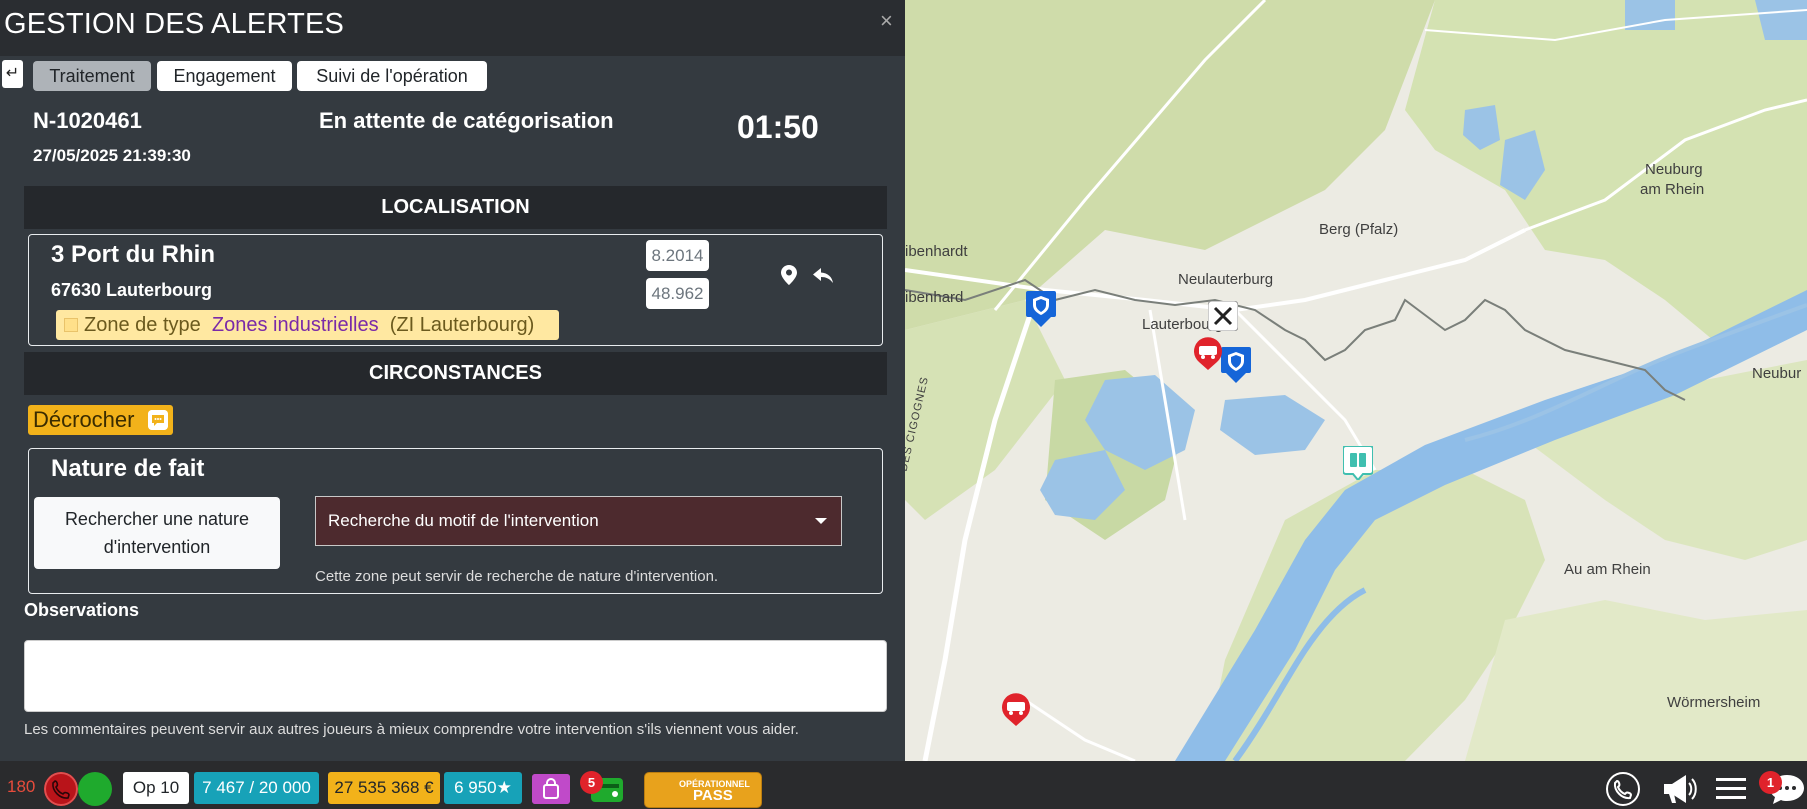 This screenshot has height=809, width=1807. What do you see at coordinates (1607, 569) in the screenshot?
I see `map-label: Au am Rhein` at bounding box center [1607, 569].